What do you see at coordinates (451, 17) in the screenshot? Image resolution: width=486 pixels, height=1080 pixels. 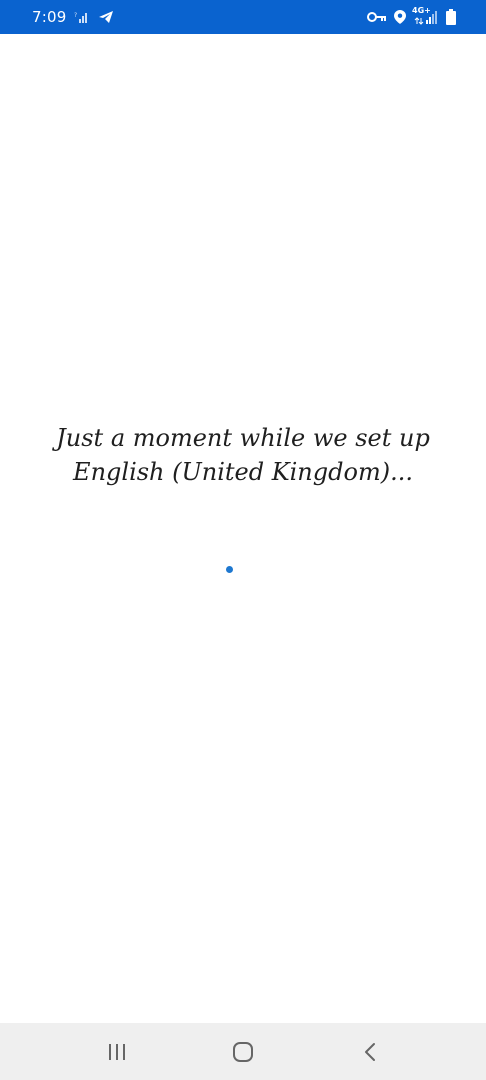 I see `battery-icon` at bounding box center [451, 17].